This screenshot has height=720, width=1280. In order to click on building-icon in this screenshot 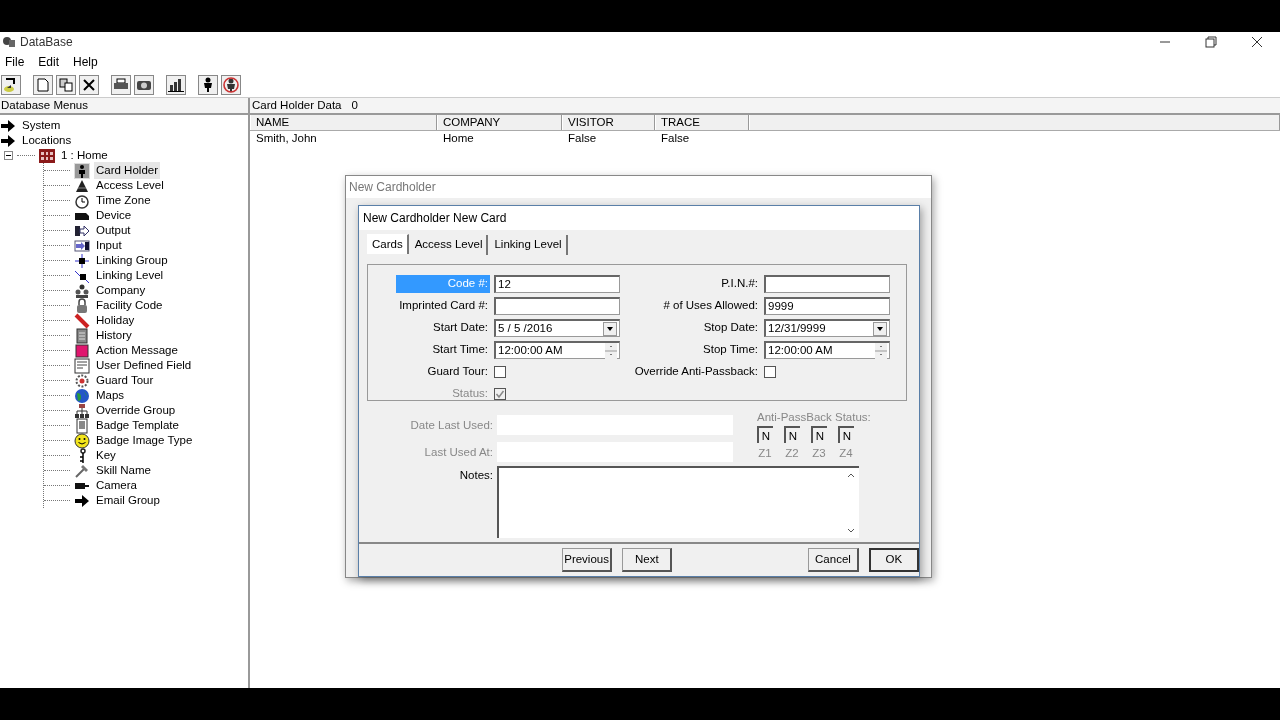, I will do `click(47, 155)`.